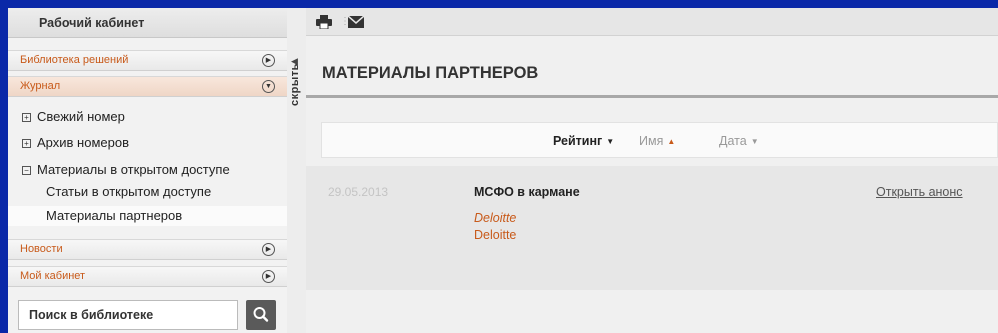 The width and height of the screenshot is (998, 333). What do you see at coordinates (356, 23) in the screenshot?
I see `mail-icon` at bounding box center [356, 23].